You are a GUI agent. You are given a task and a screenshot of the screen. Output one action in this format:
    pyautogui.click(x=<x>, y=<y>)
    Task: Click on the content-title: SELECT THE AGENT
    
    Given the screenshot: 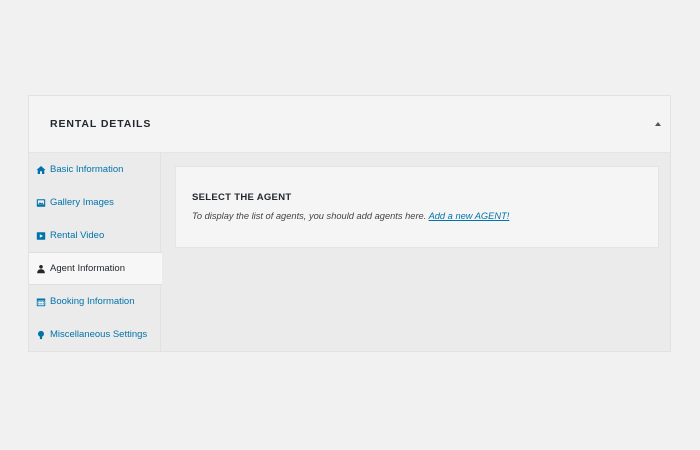 What is the action you would take?
    pyautogui.click(x=242, y=197)
    